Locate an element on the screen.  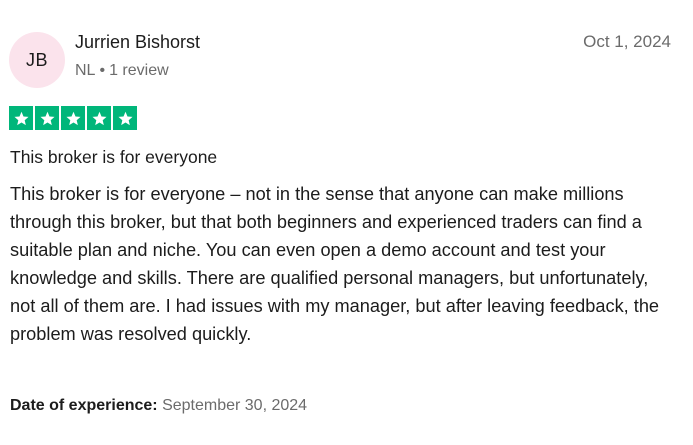
star-rating is located at coordinates (73, 118).